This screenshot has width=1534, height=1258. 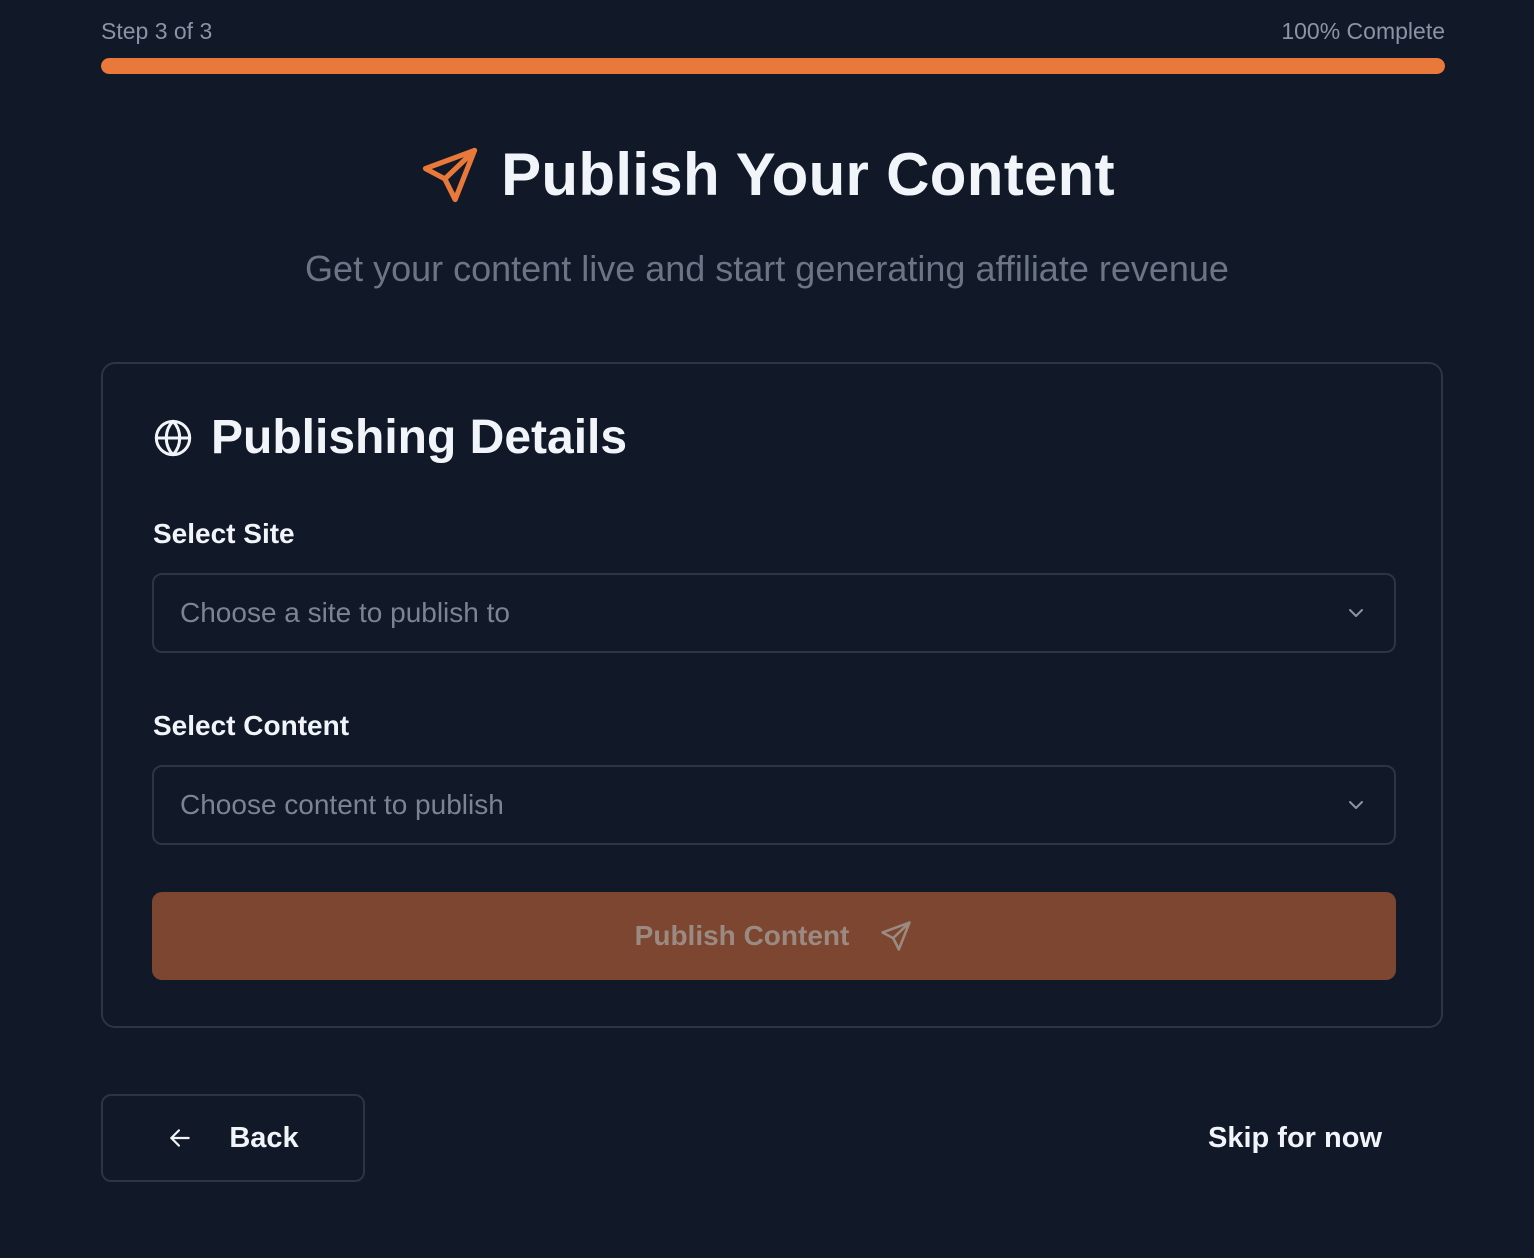 I want to click on progress-bar-fill, so click(x=773, y=66).